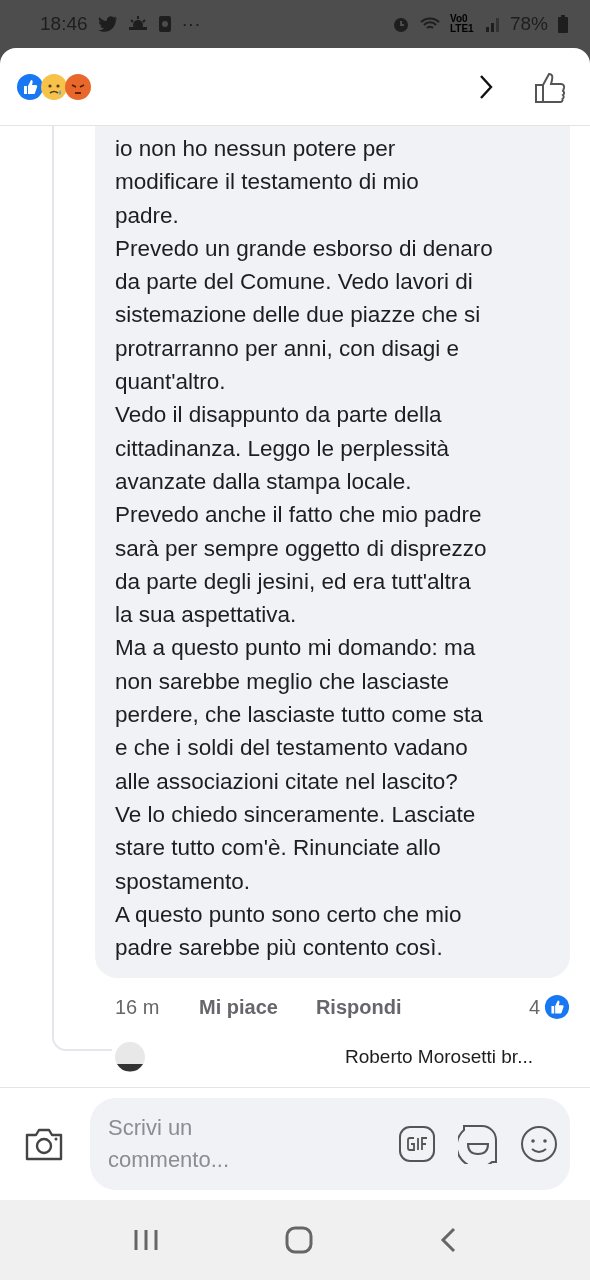 The width and height of the screenshot is (590, 1280). Describe the element at coordinates (164, 24) in the screenshot. I see `media-icon` at that location.